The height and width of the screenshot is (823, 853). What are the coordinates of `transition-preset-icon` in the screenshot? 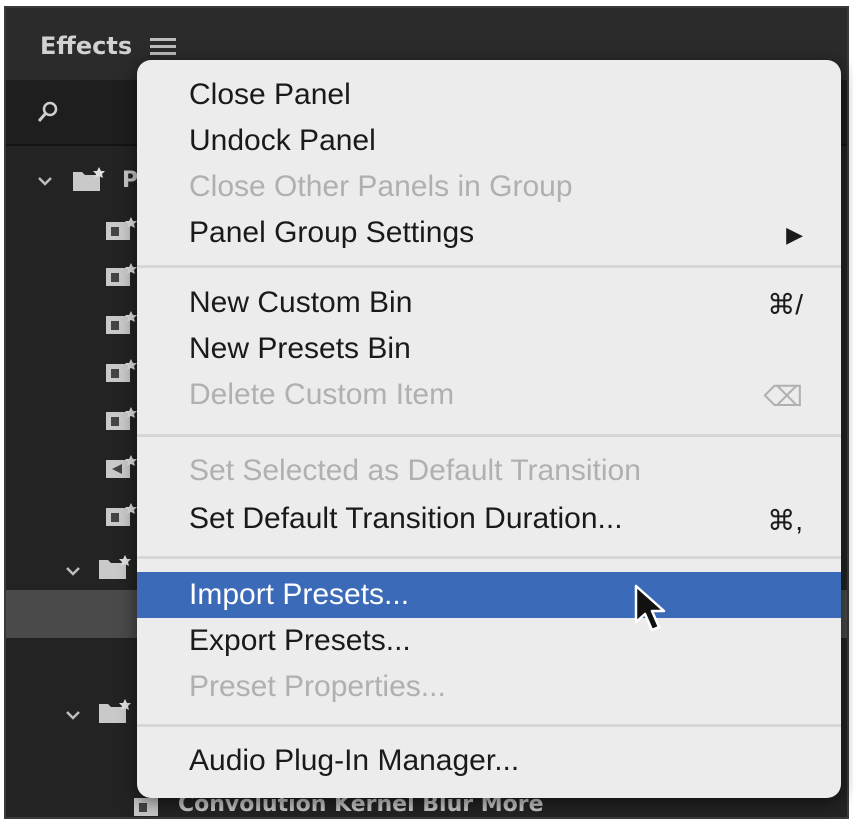 It's located at (121, 466).